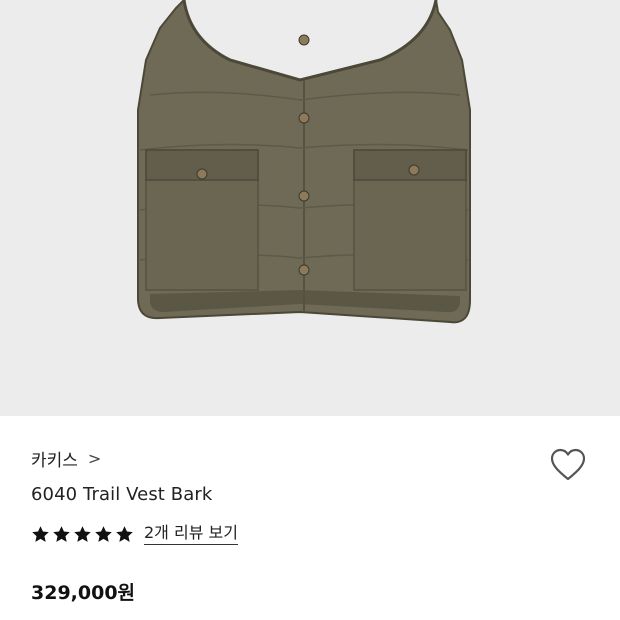 The height and width of the screenshot is (620, 620). I want to click on brand-link: 카키스 >, so click(66, 458).